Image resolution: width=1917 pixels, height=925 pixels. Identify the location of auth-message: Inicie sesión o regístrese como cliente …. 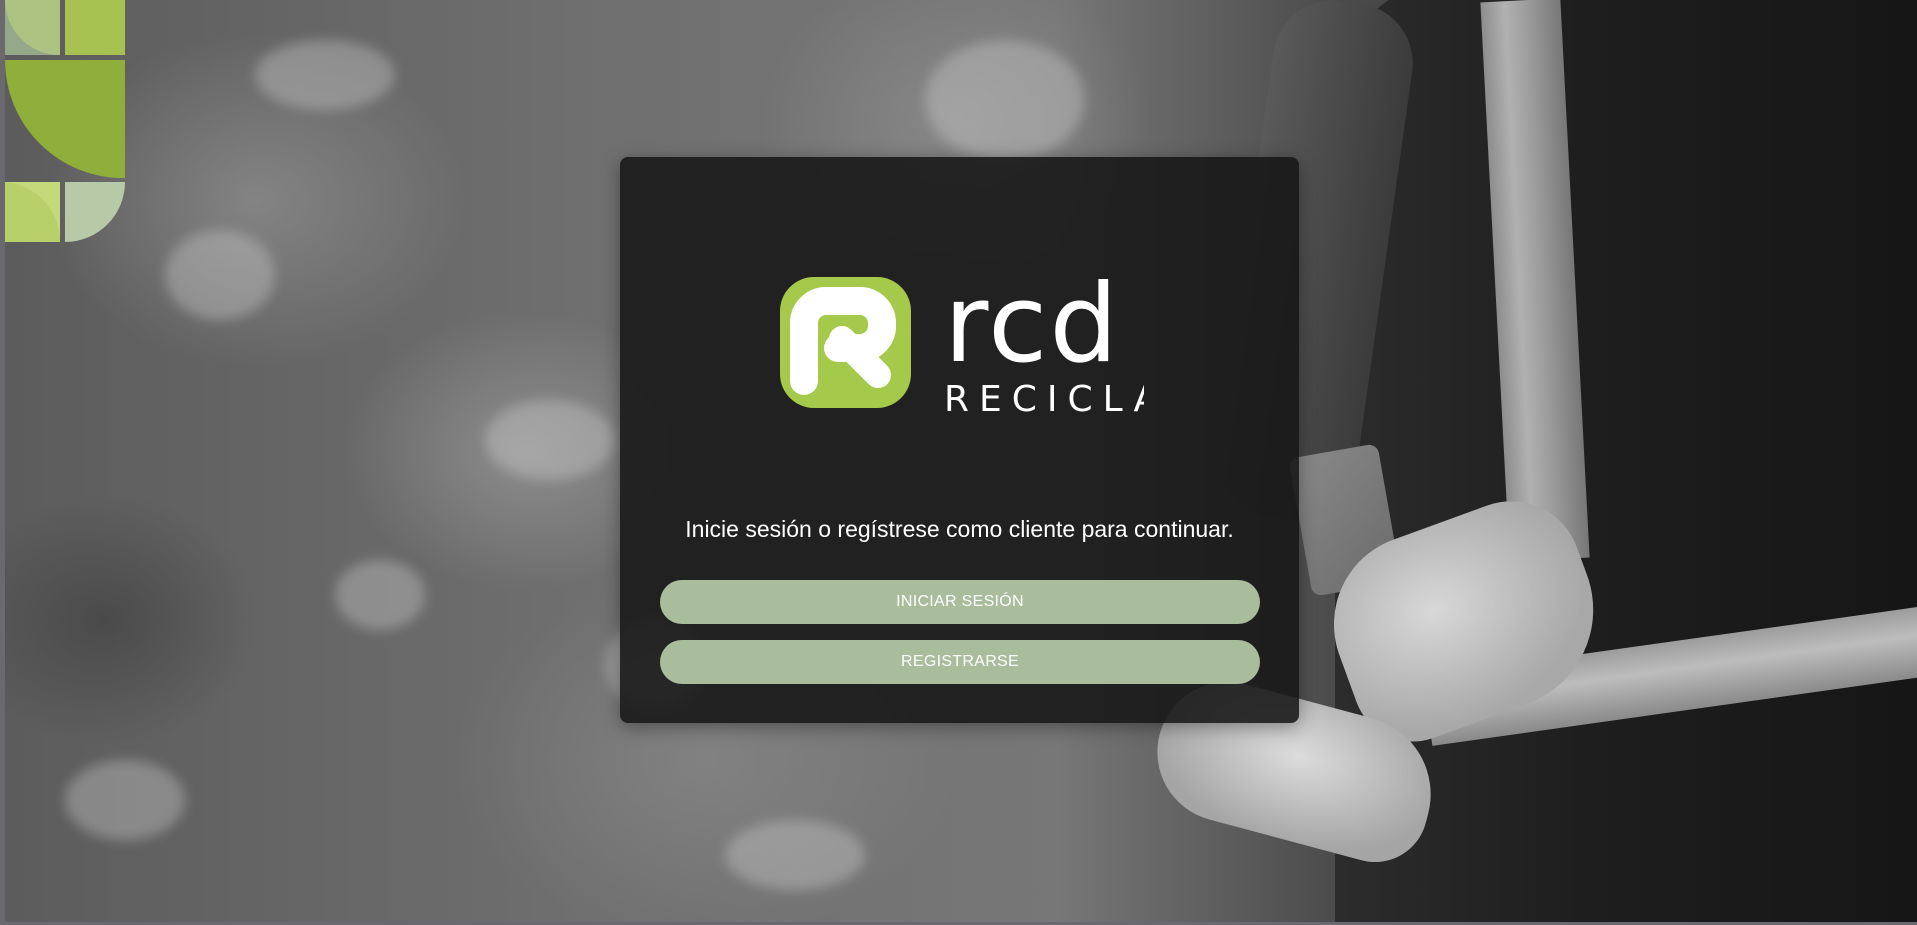
(959, 529).